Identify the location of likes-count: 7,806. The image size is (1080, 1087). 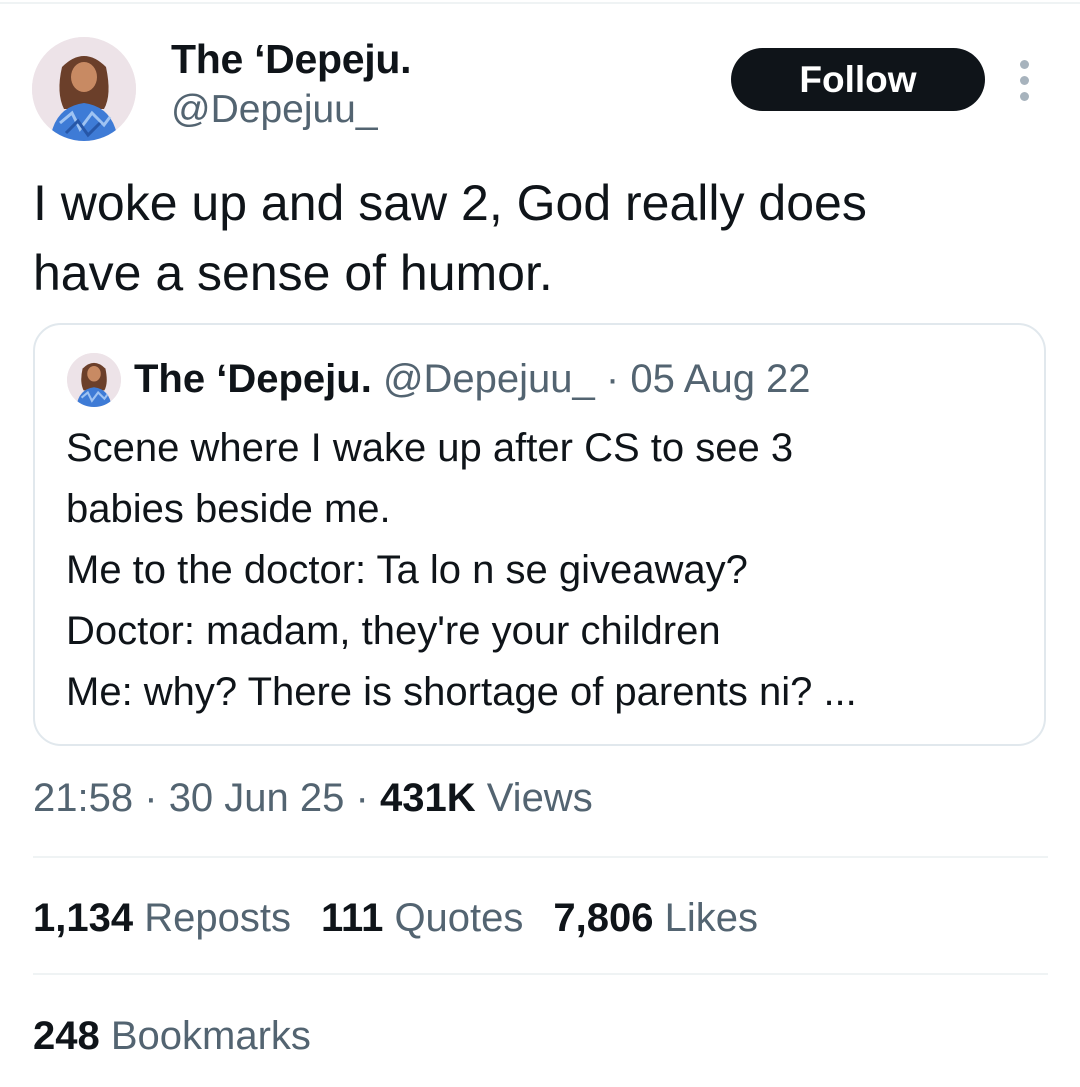
(603, 918).